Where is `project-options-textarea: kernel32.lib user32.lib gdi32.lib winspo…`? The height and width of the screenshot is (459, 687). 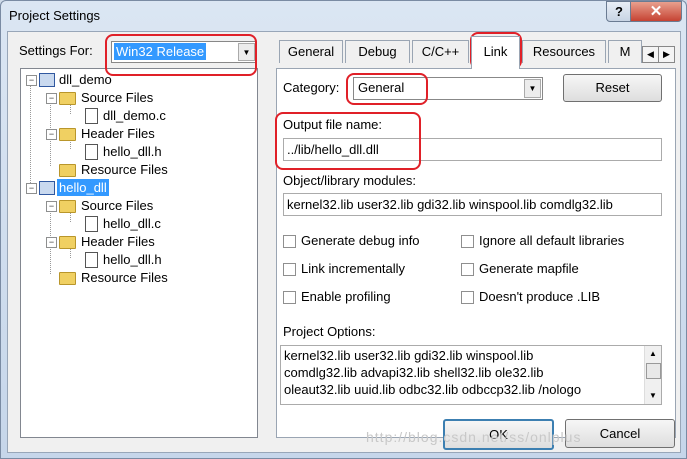 project-options-textarea: kernel32.lib user32.lib gdi32.lib winspo… is located at coordinates (471, 375).